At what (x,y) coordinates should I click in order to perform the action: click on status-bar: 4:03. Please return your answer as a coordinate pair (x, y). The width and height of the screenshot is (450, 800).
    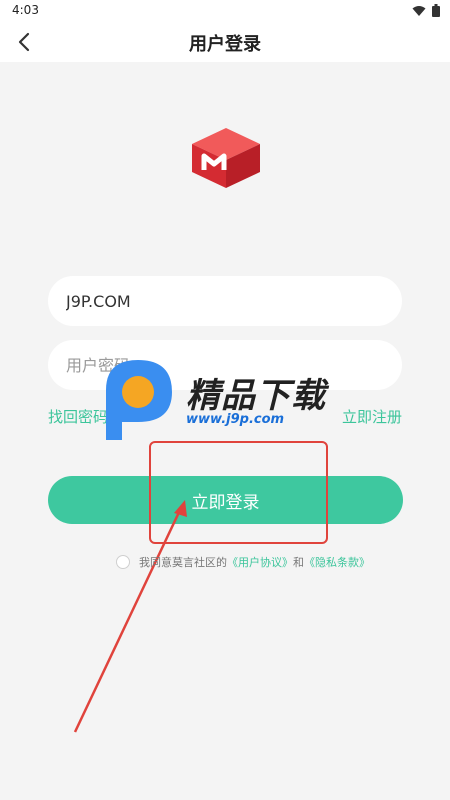
    Looking at the image, I should click on (225, 11).